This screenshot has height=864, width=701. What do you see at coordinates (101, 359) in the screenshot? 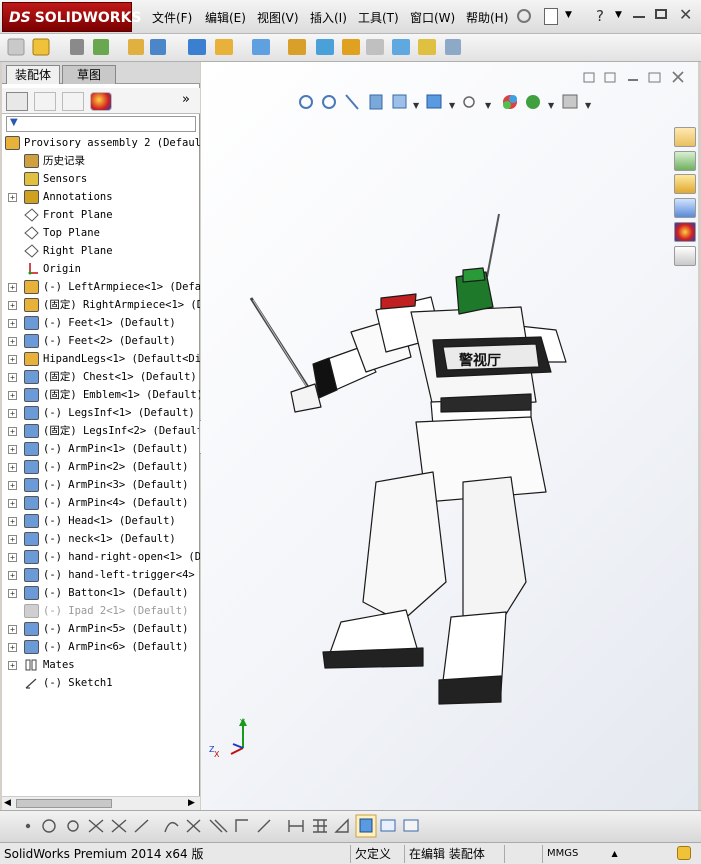
I see `tree-item: + HipandLegs<1> (Default<Dis` at bounding box center [101, 359].